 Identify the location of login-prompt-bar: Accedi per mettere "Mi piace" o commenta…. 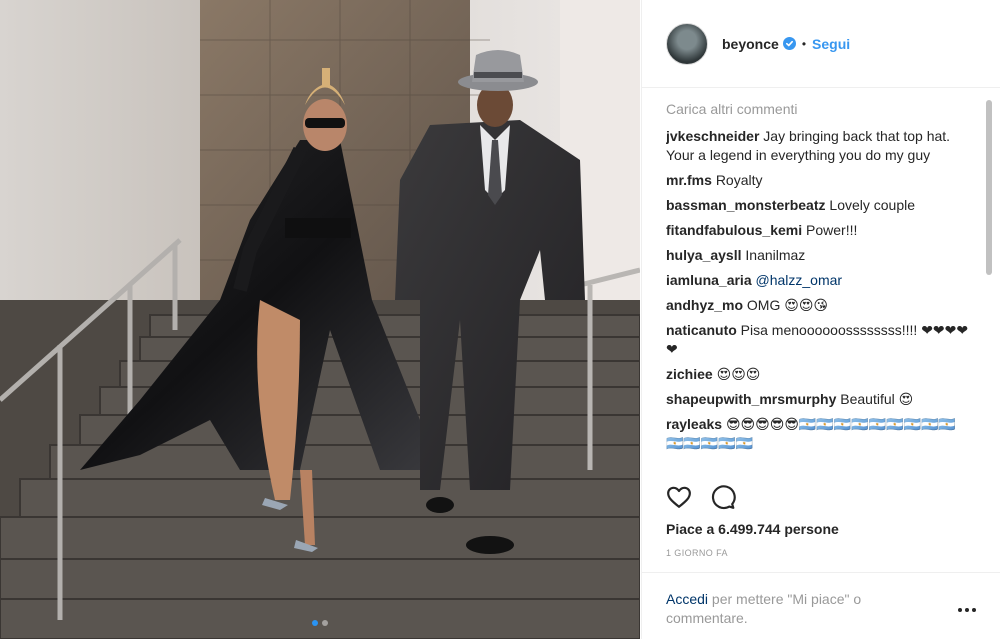
(821, 605).